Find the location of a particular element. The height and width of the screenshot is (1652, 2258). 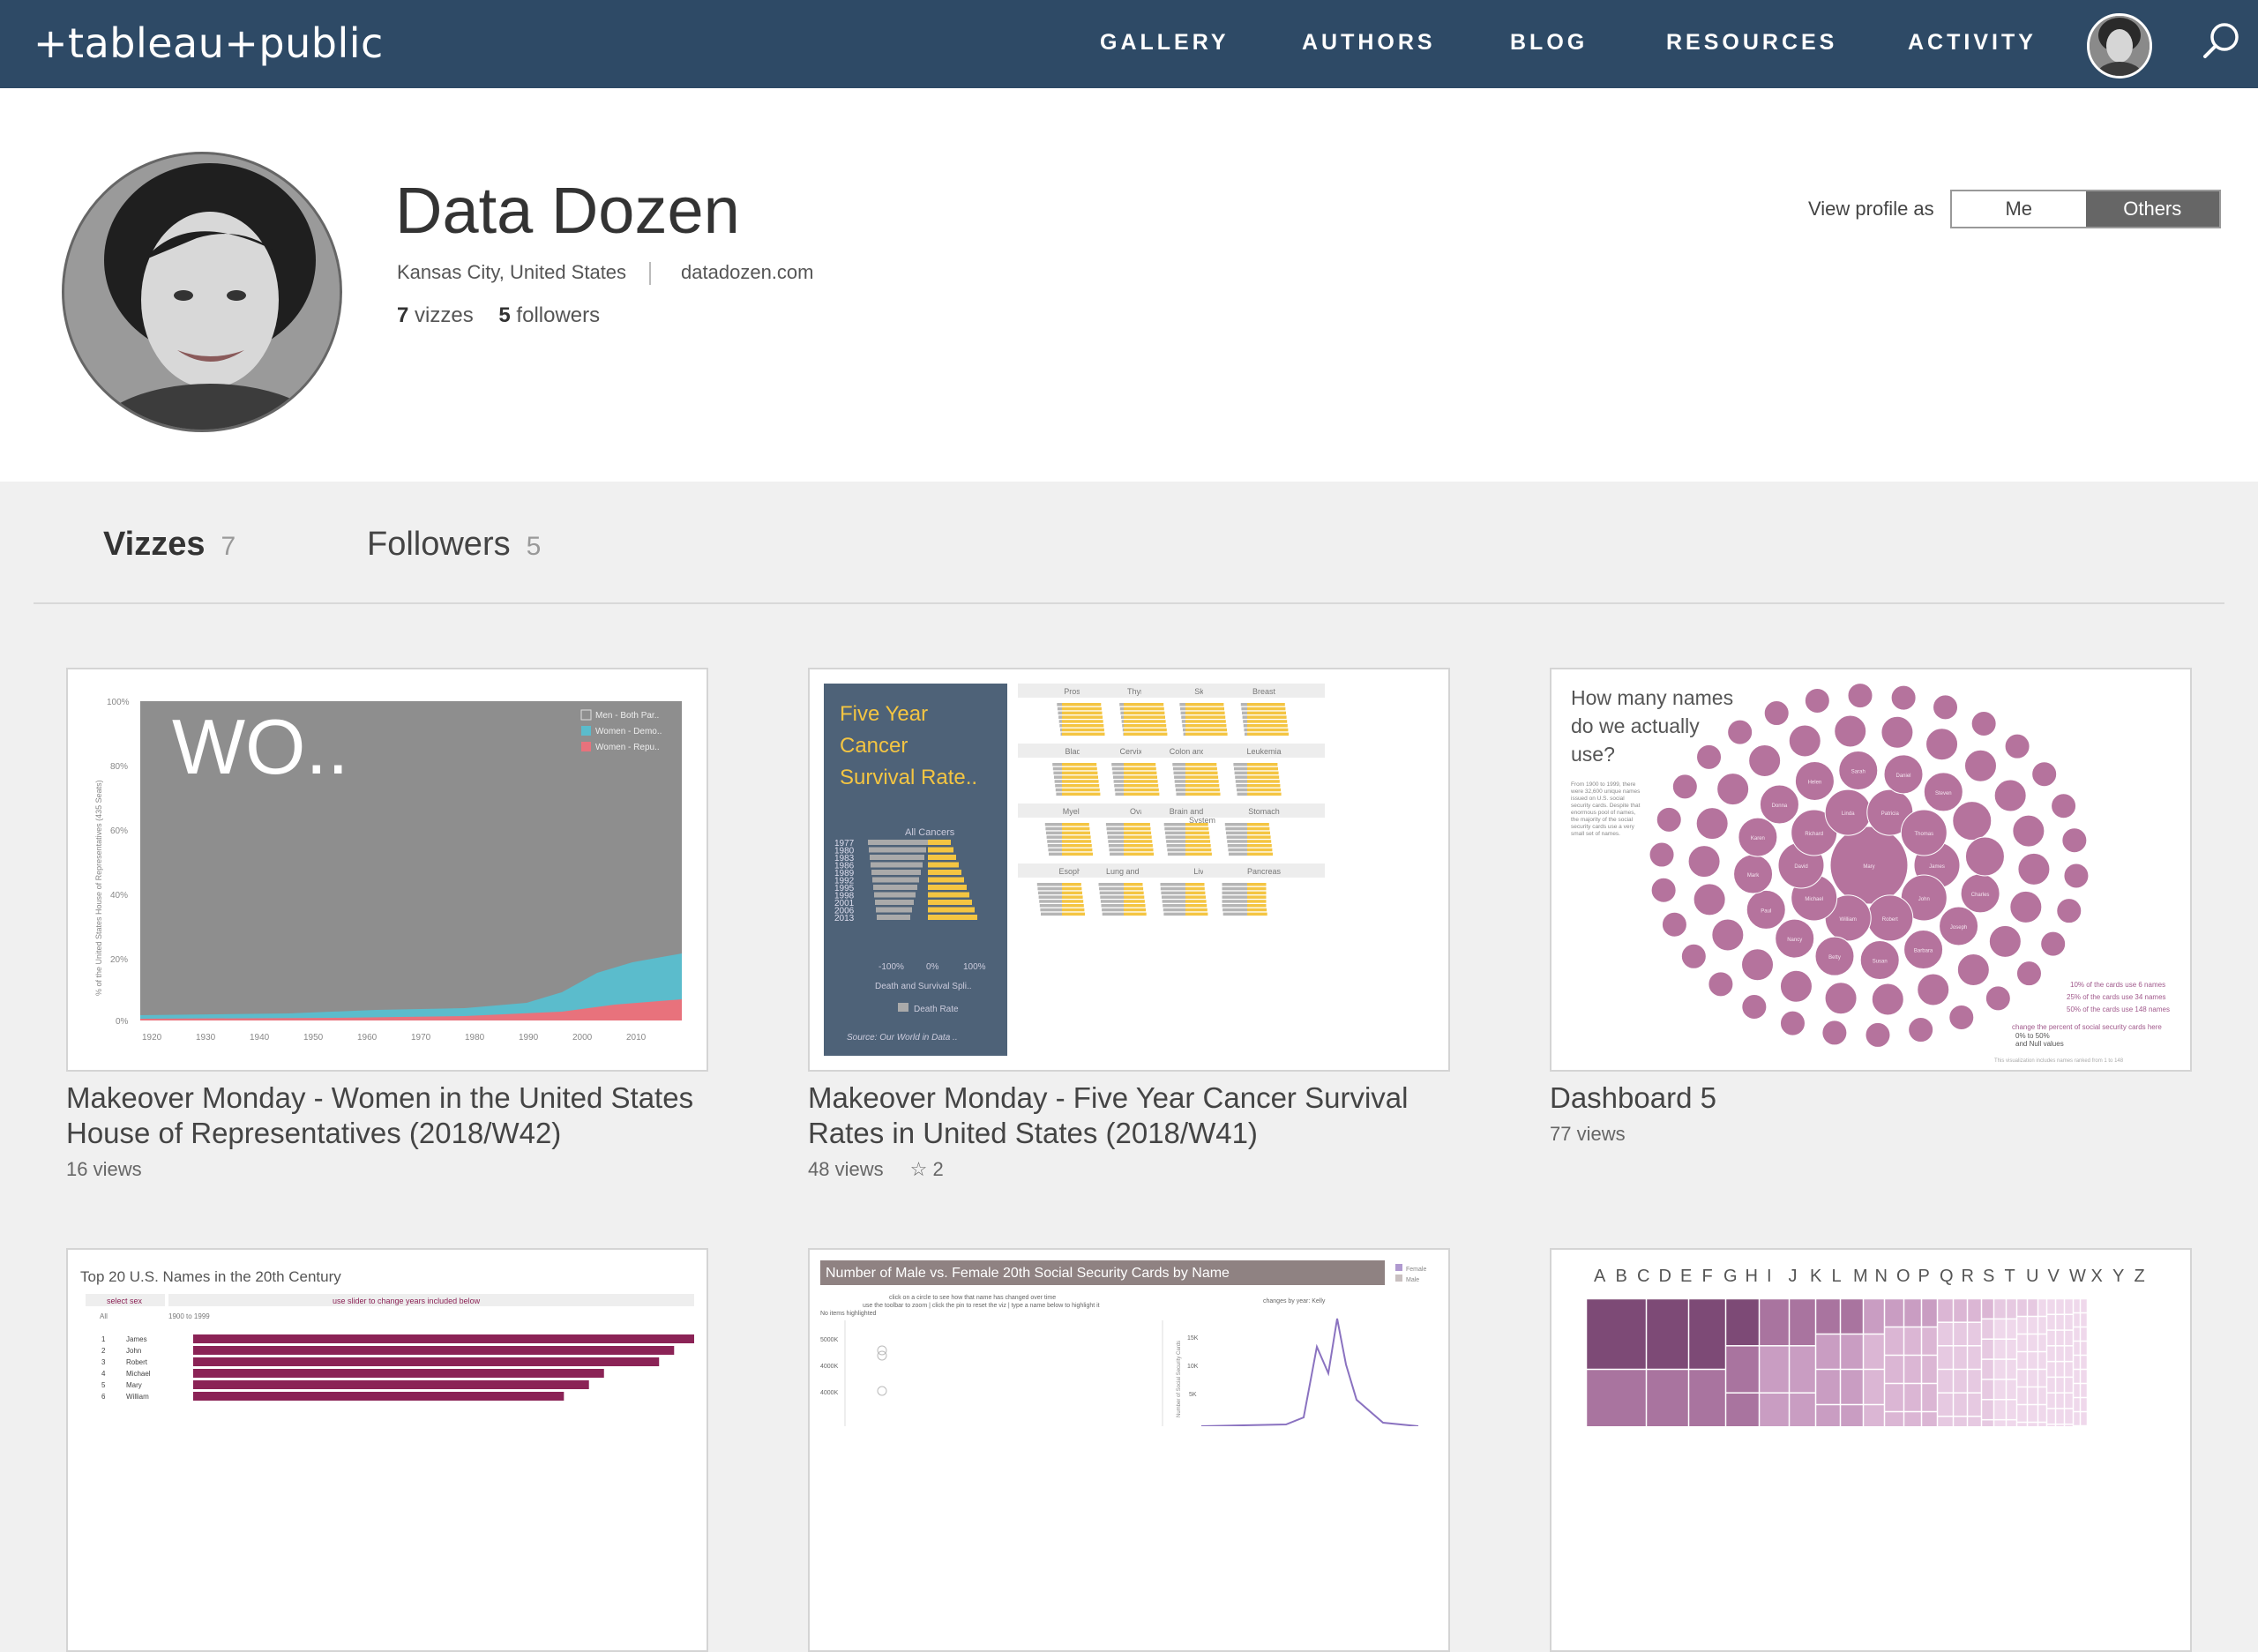

control-option: 0% to 50% is located at coordinates (2033, 1036).